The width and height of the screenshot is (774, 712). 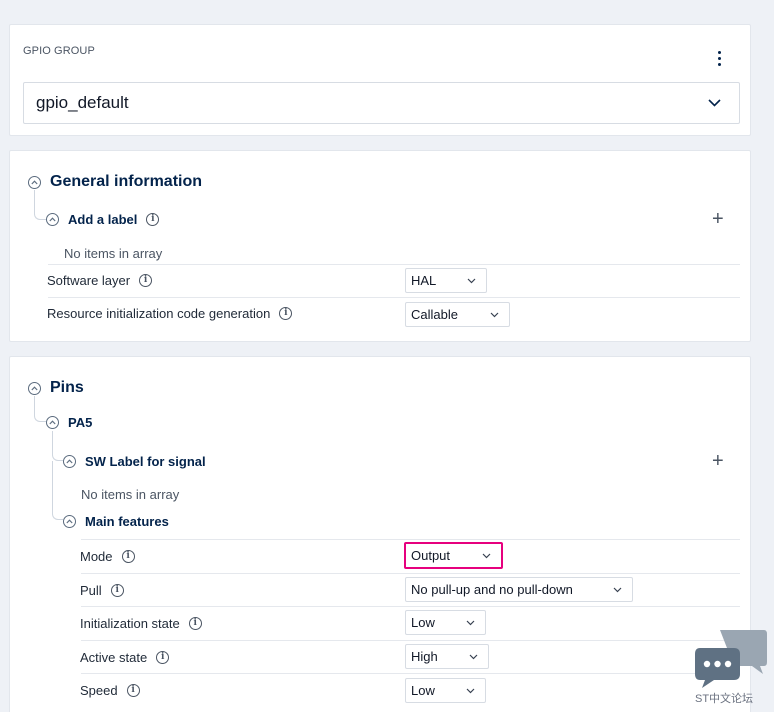 What do you see at coordinates (718, 461) in the screenshot?
I see `sw-label-plus-icon: +` at bounding box center [718, 461].